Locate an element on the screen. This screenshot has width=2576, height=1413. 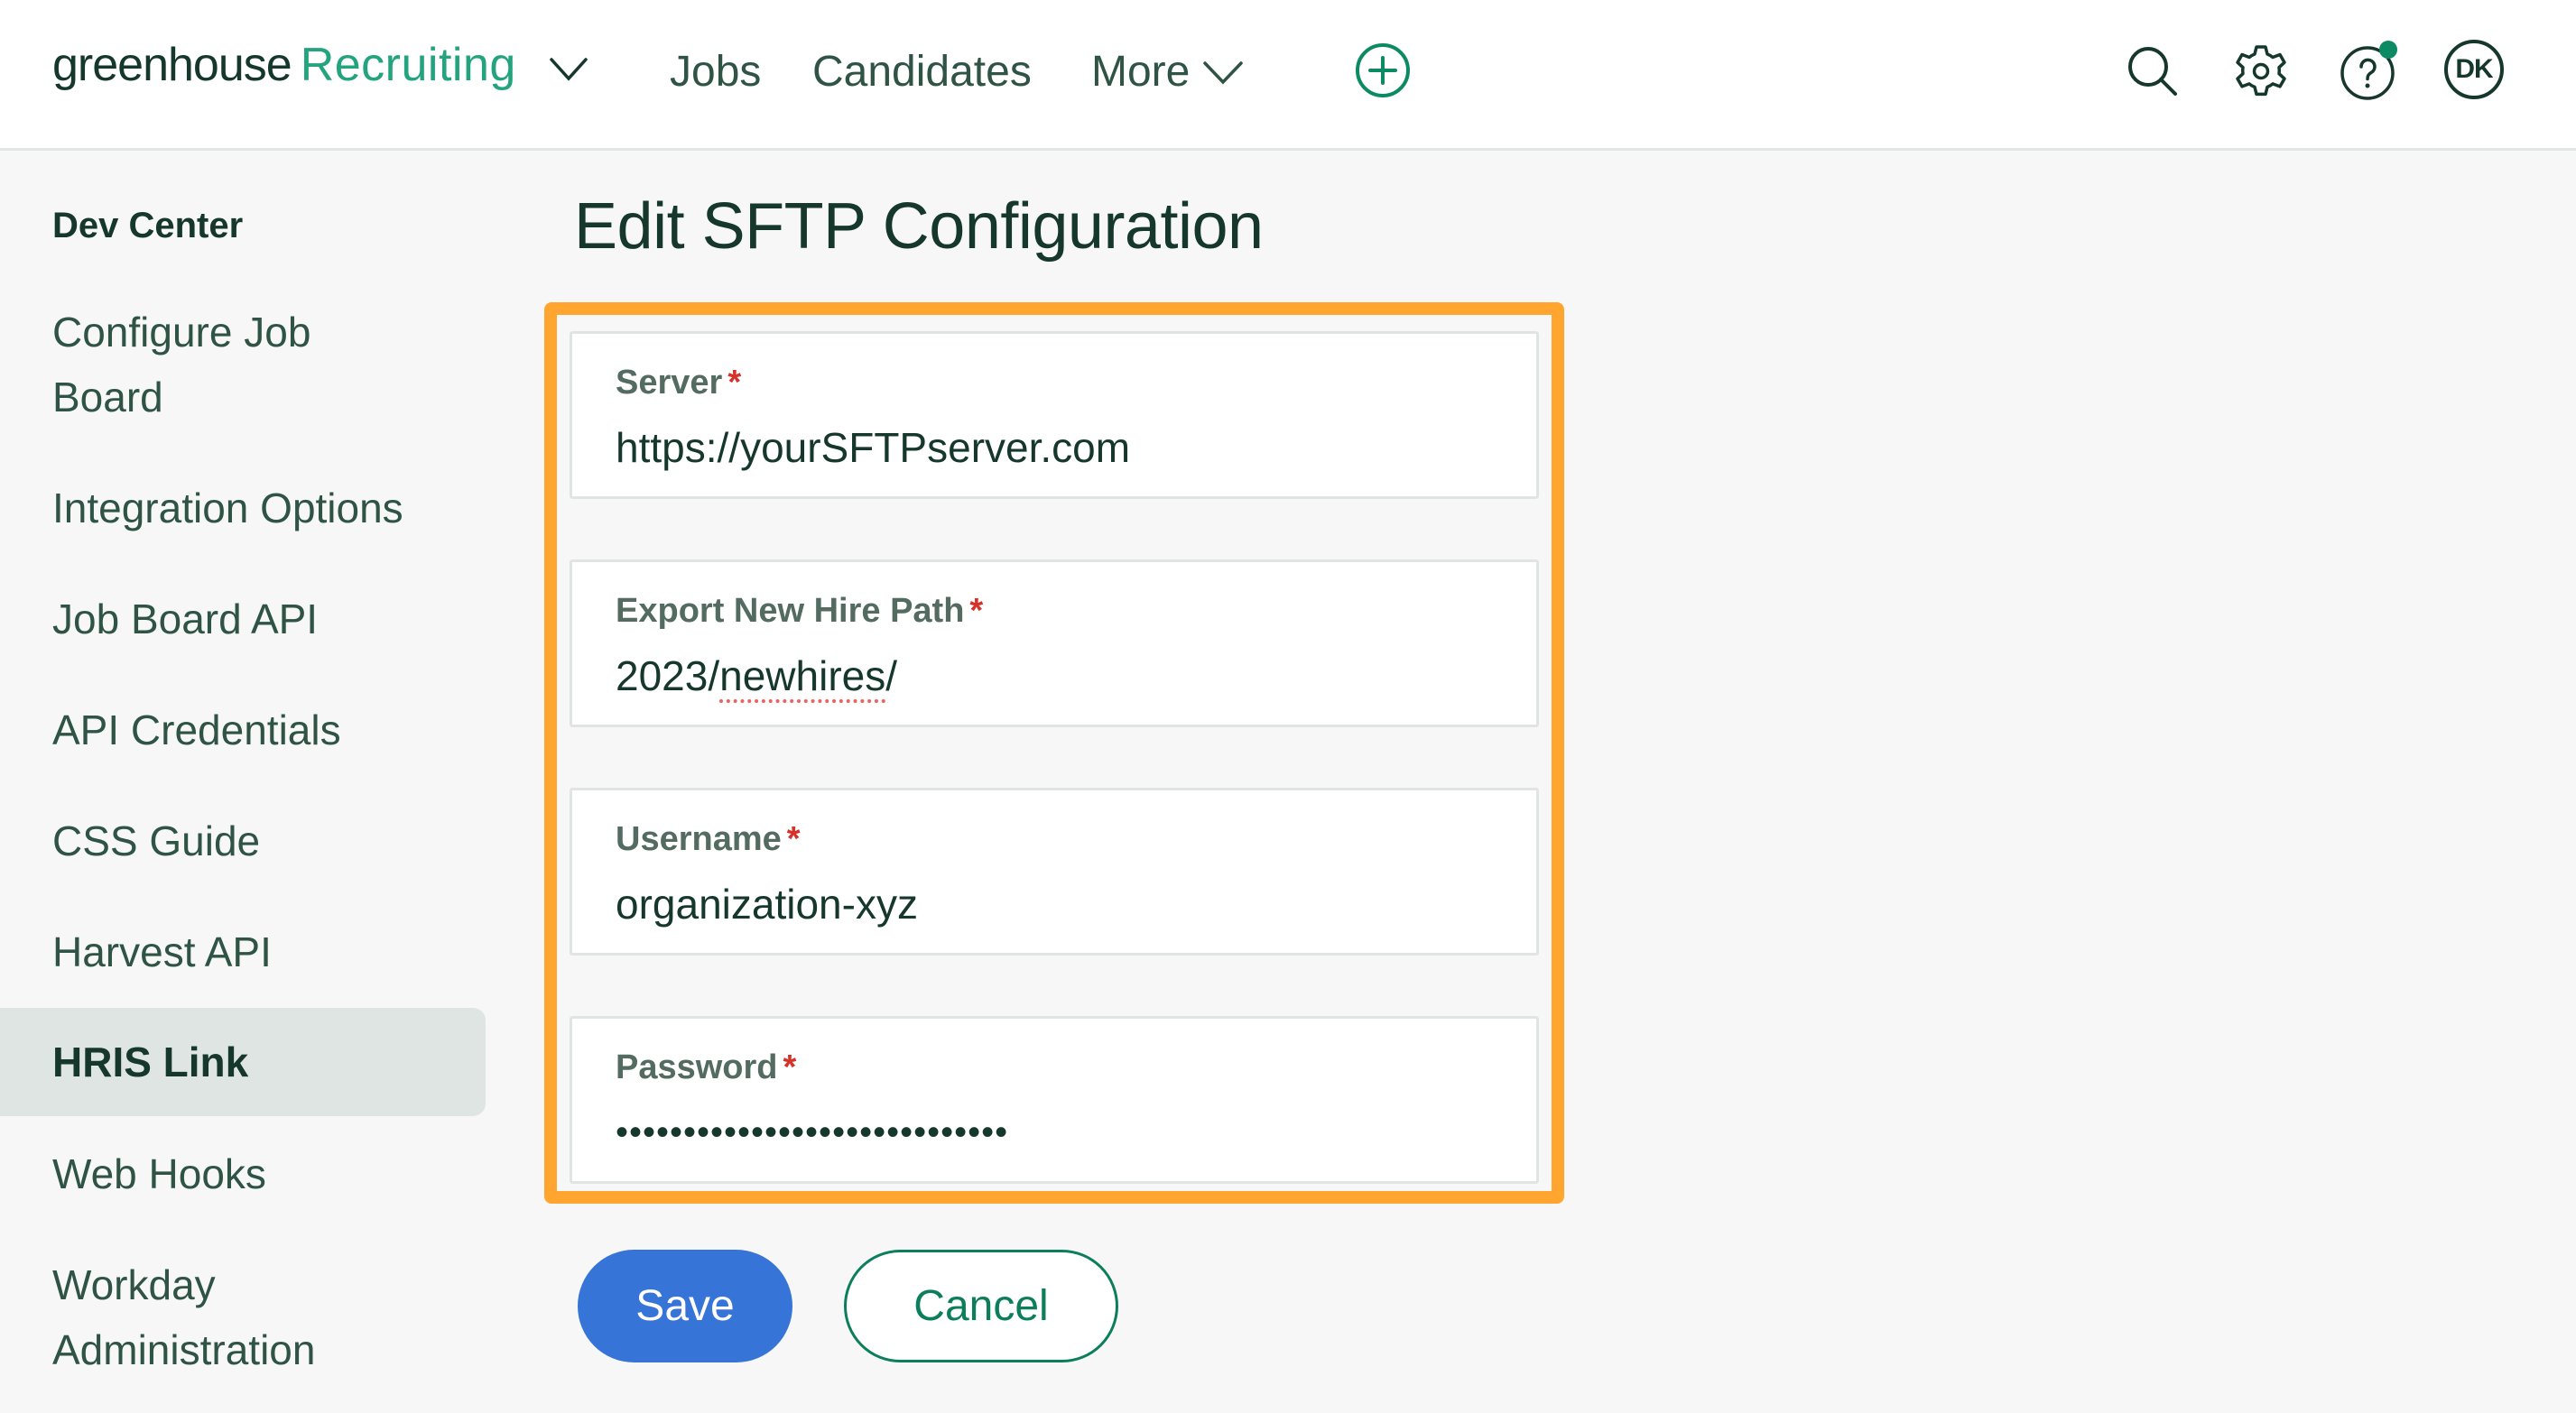
notification-dot is located at coordinates (2388, 50).